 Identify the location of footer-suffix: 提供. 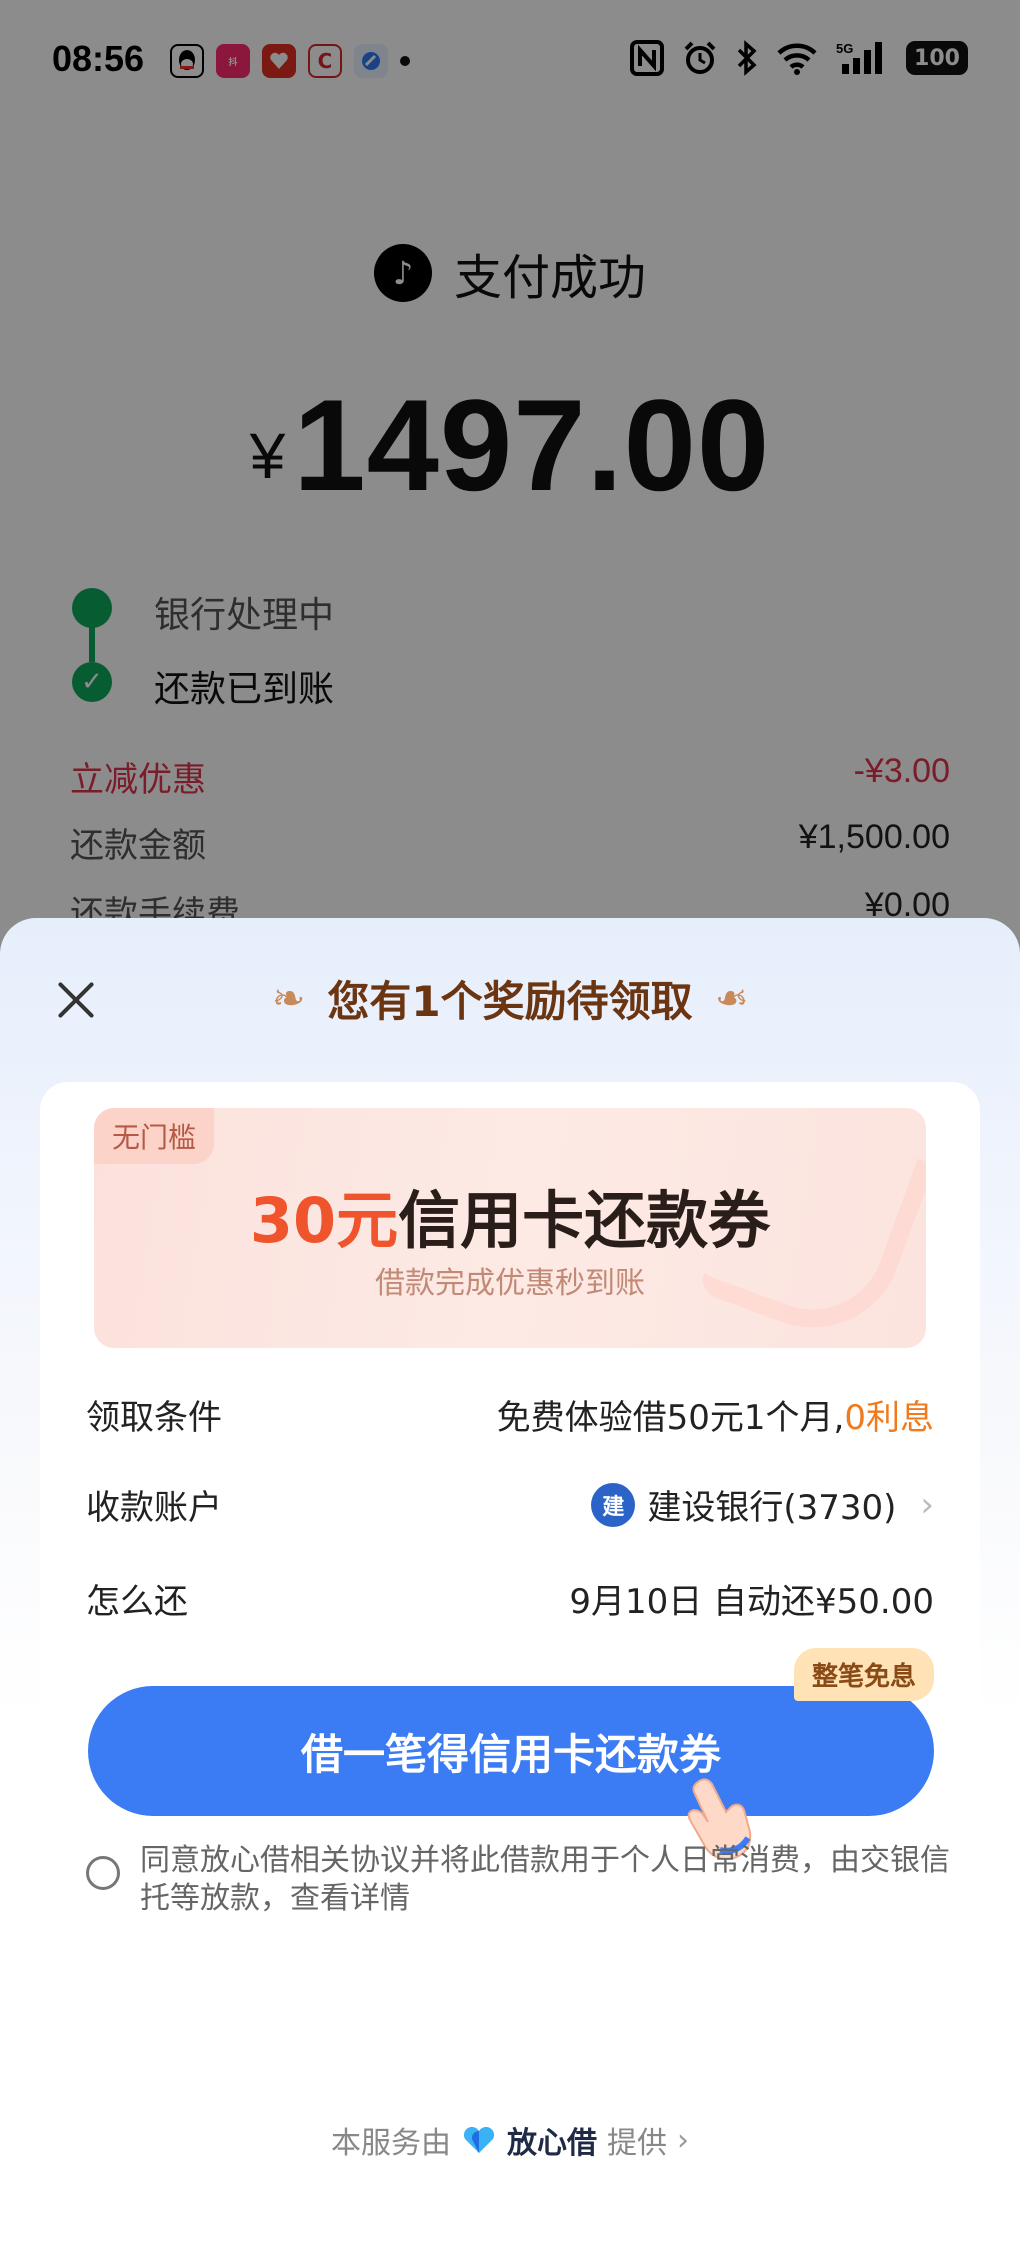
(637, 2143).